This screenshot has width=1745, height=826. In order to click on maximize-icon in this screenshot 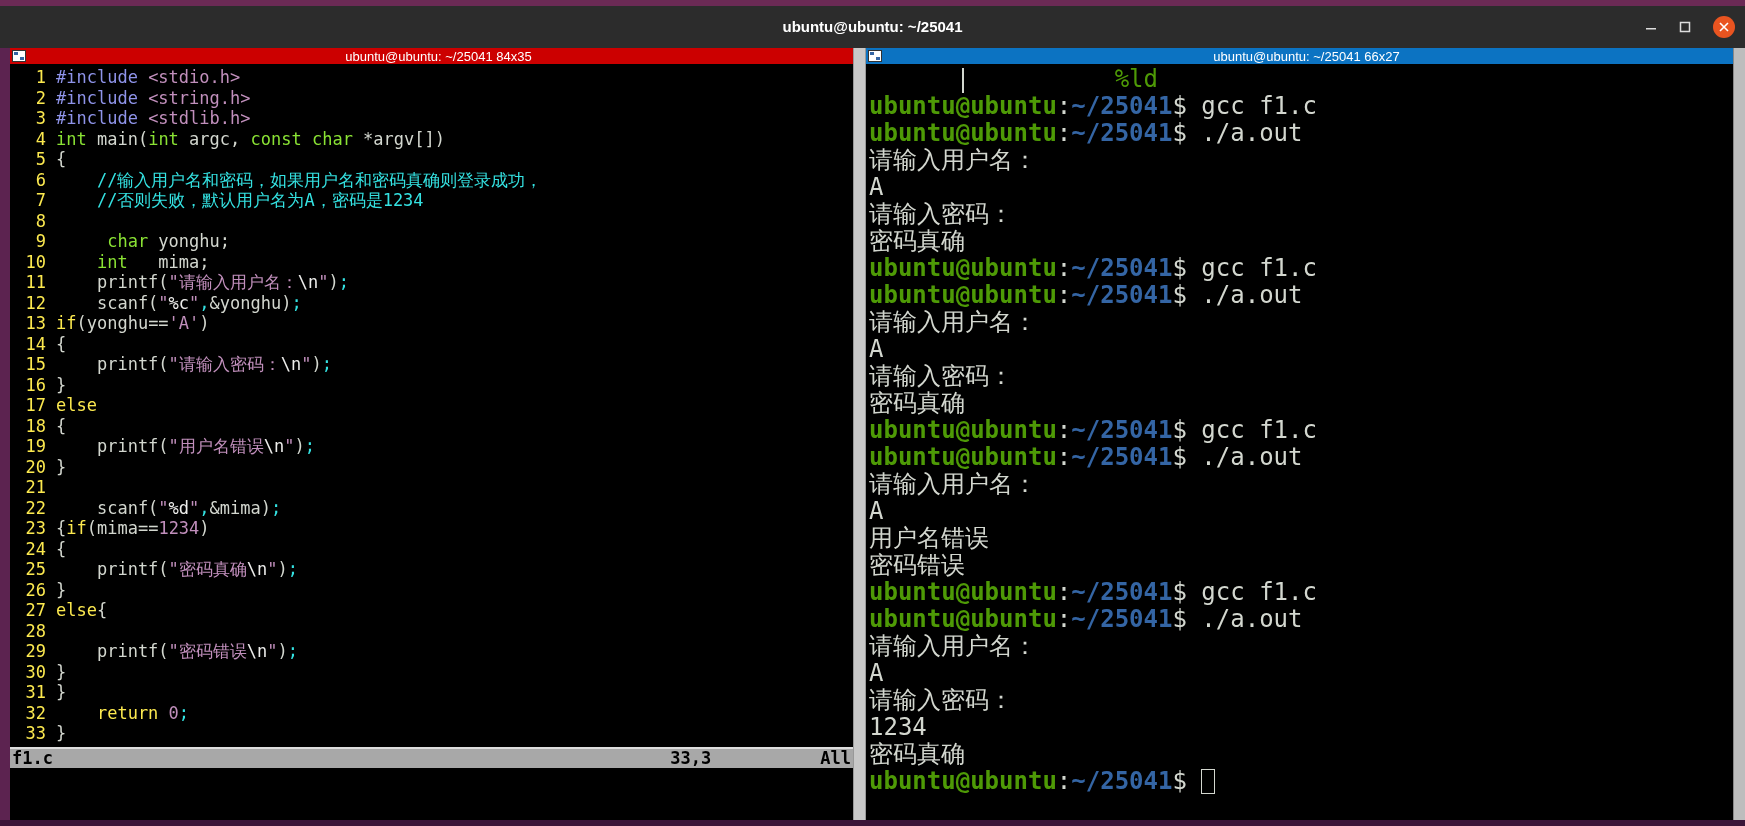, I will do `click(1685, 27)`.